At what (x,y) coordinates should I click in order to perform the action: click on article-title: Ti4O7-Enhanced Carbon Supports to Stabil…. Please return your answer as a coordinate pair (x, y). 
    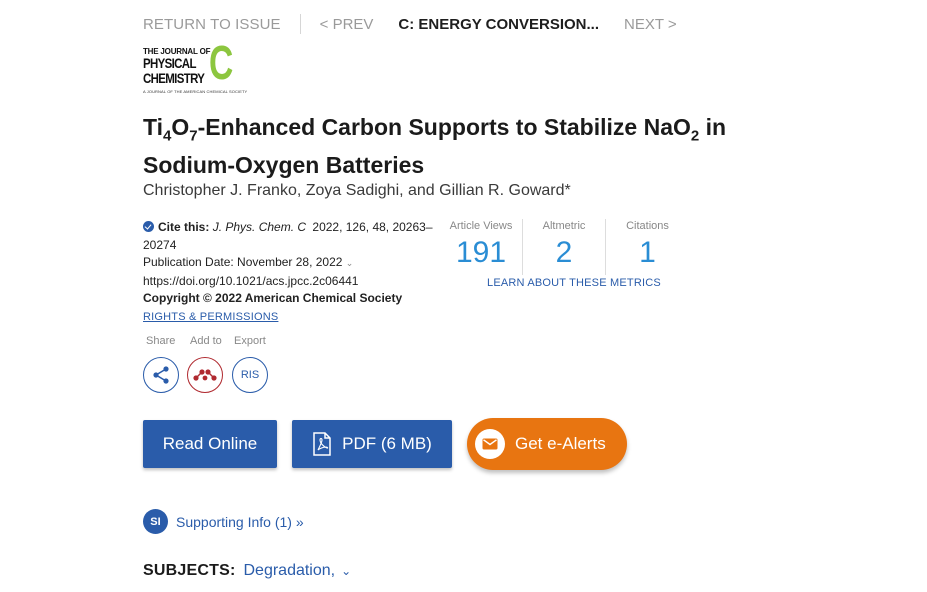
    Looking at the image, I should click on (453, 146).